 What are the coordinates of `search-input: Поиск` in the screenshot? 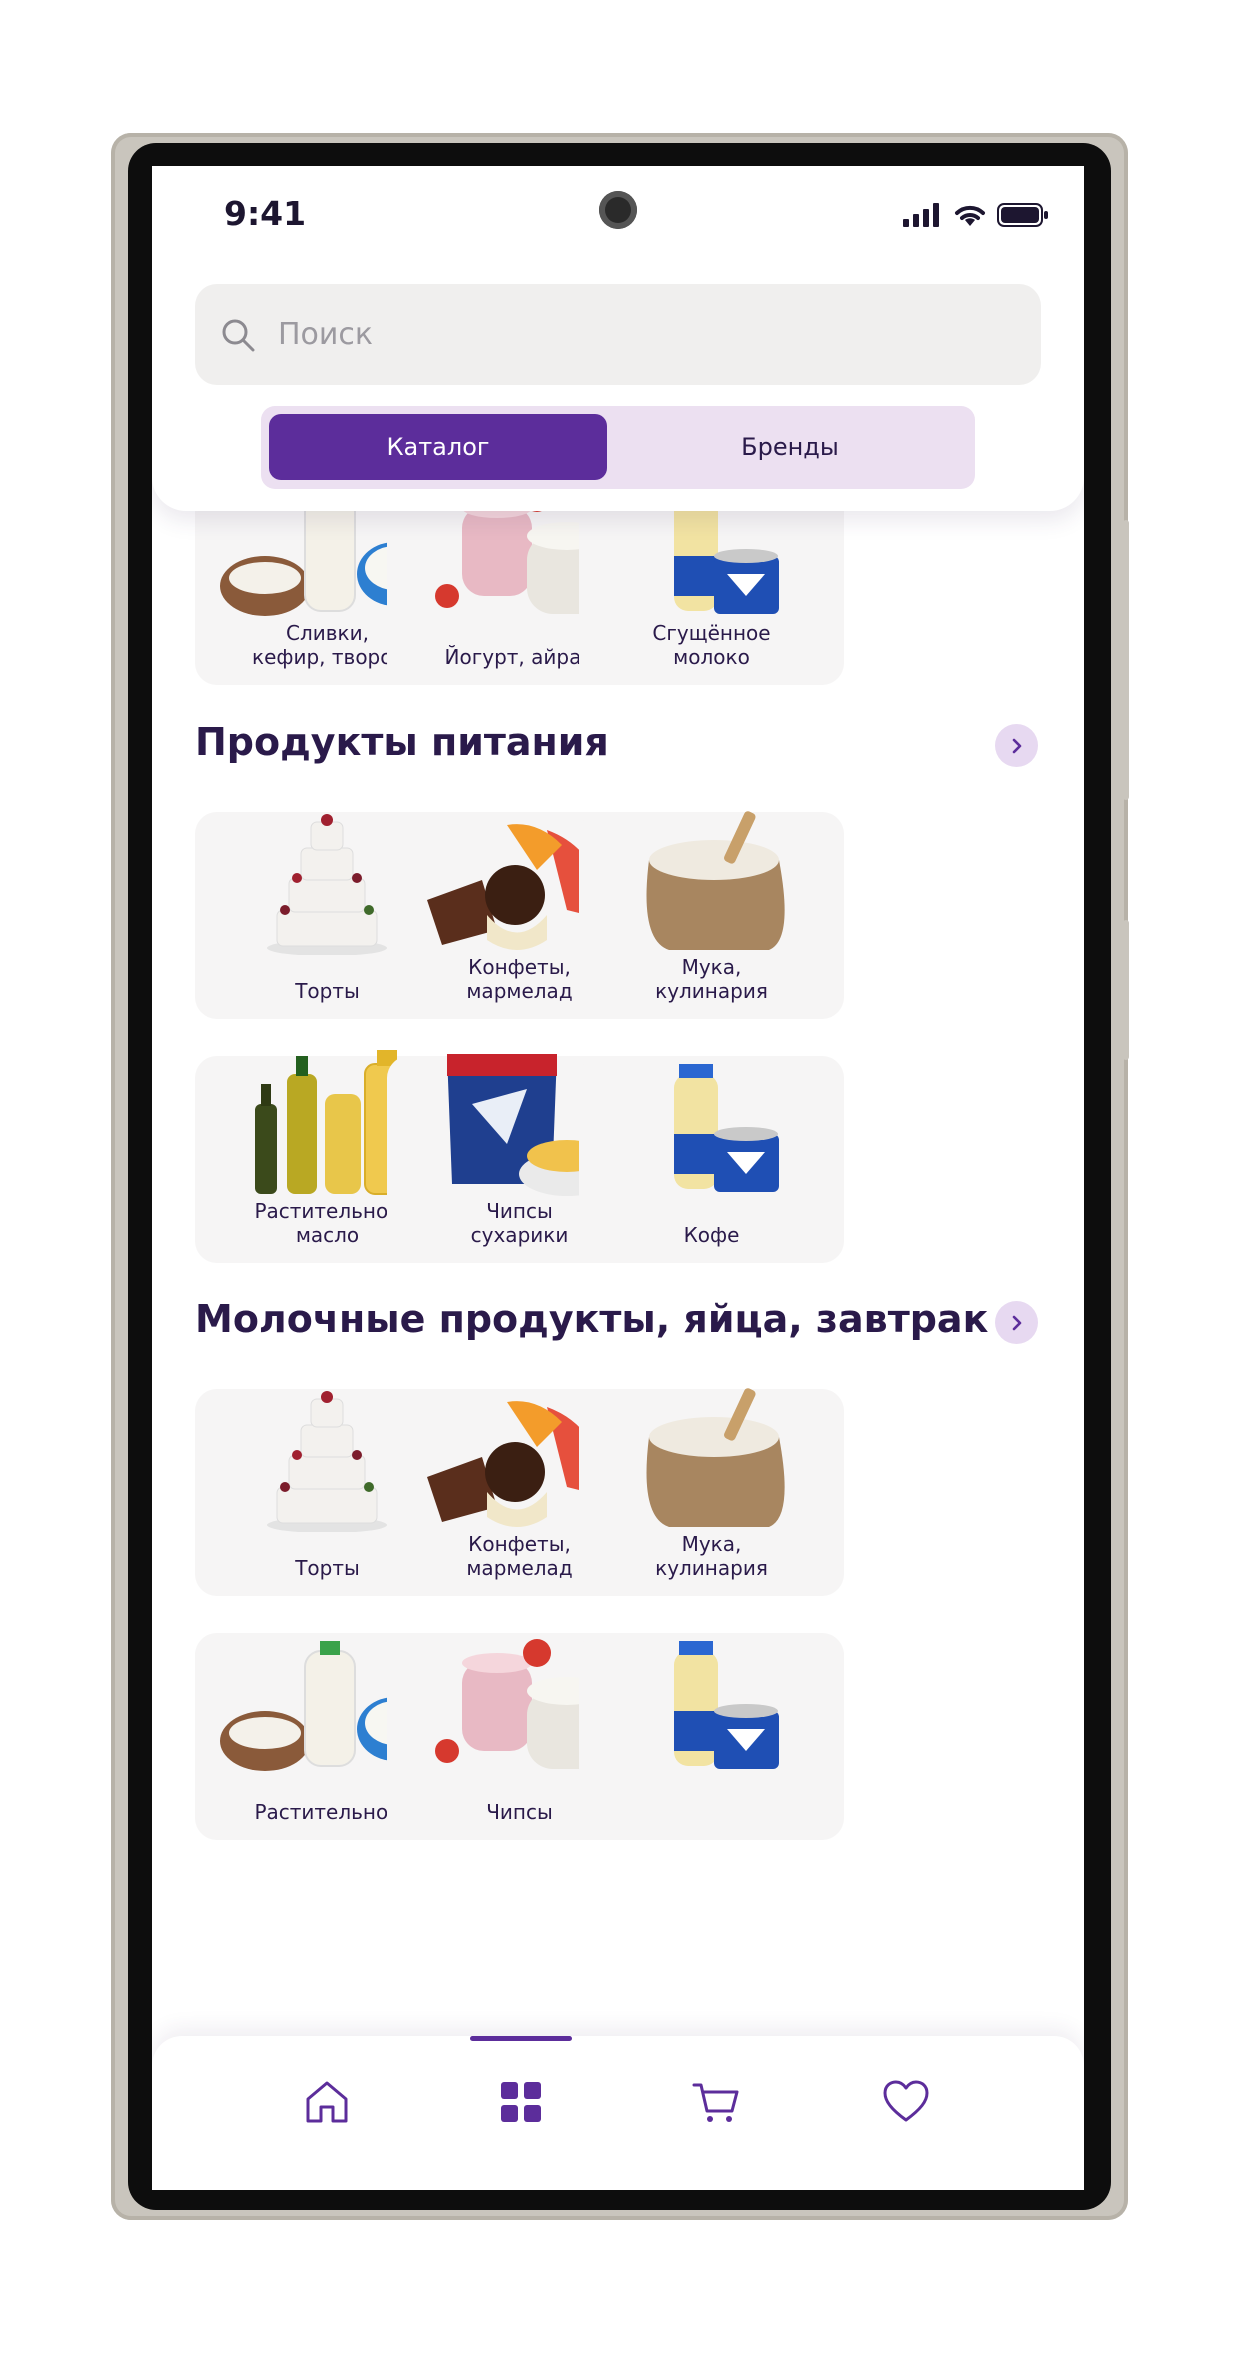 It's located at (325, 334).